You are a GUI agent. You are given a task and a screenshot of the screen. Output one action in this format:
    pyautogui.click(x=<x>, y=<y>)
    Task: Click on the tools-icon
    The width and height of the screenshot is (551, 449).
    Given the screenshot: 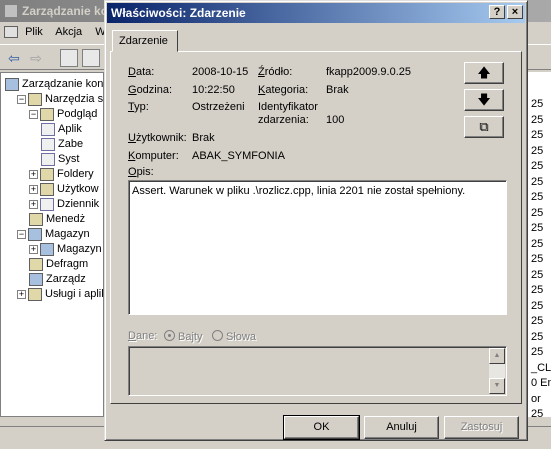 What is the action you would take?
    pyautogui.click(x=35, y=99)
    